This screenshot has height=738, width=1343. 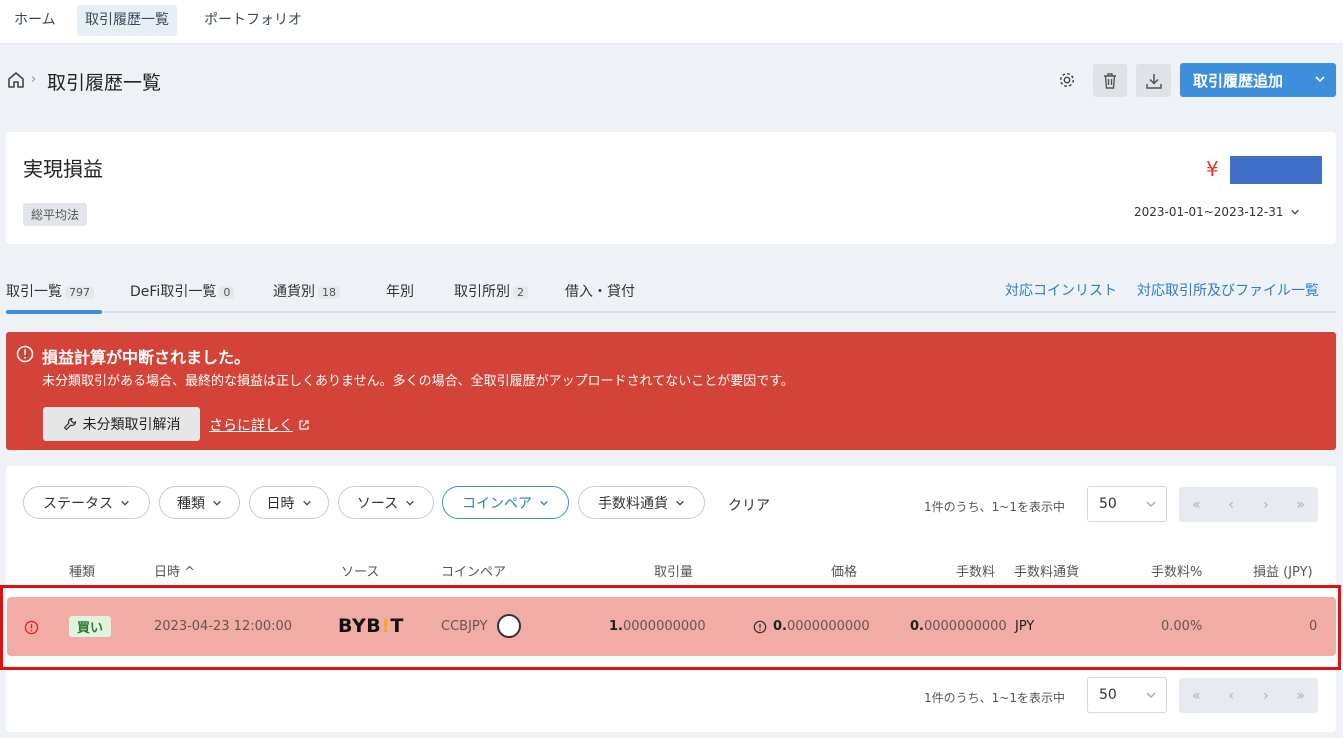 I want to click on resolve-unclassified-button: 未分類取引解消, so click(x=121, y=424).